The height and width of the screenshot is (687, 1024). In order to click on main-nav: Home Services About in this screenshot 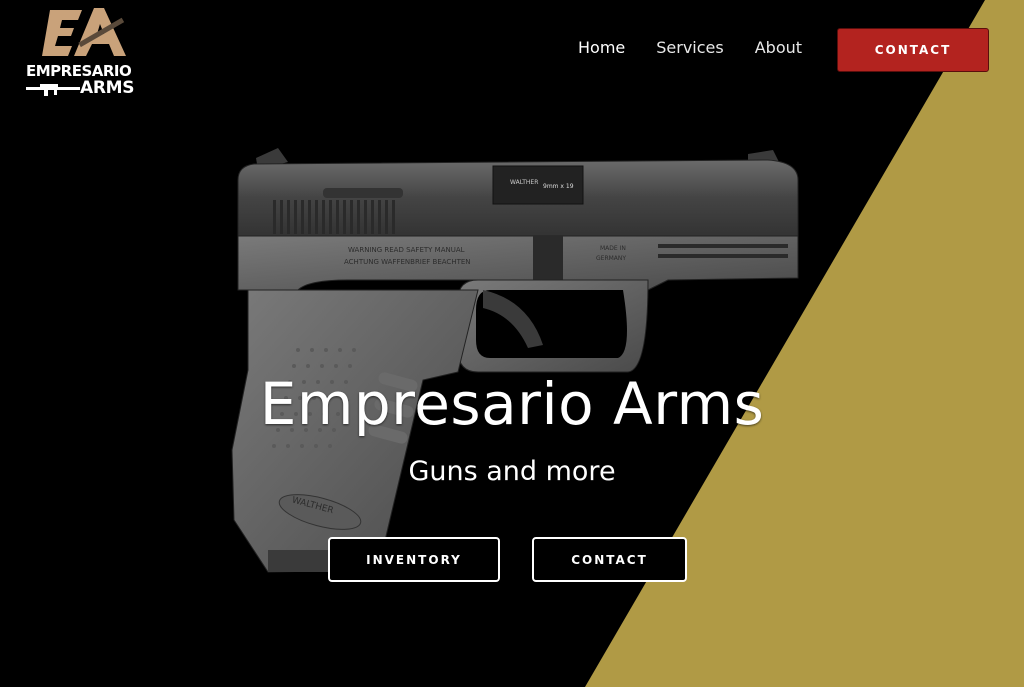, I will do `click(705, 47)`.